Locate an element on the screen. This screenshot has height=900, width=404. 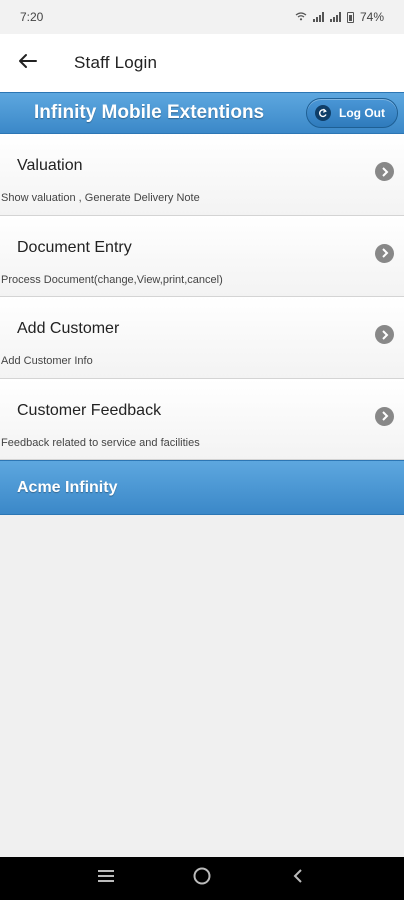
system-nav-bar is located at coordinates (202, 878).